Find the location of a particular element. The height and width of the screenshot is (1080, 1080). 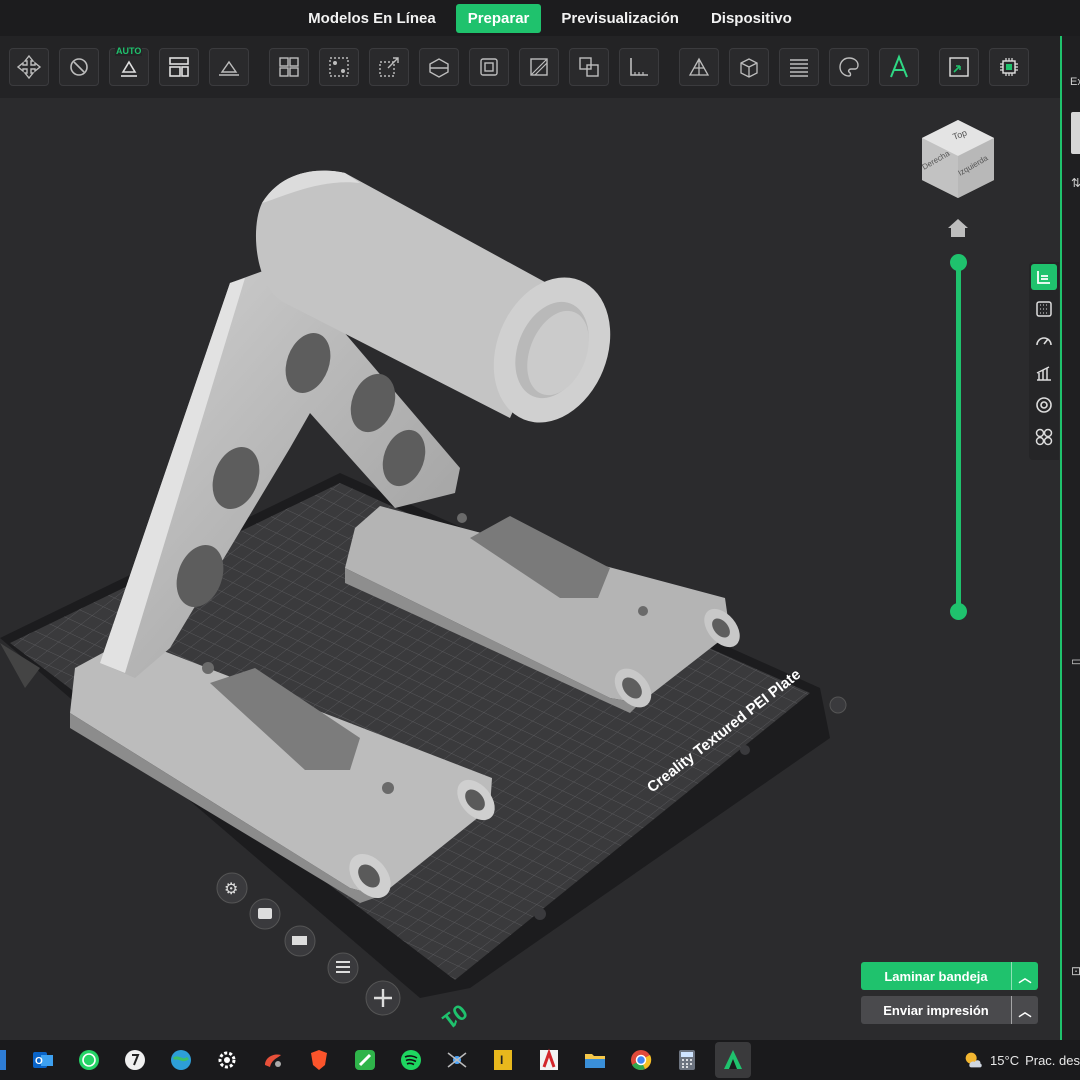

settings-icon is located at coordinates (227, 1060).